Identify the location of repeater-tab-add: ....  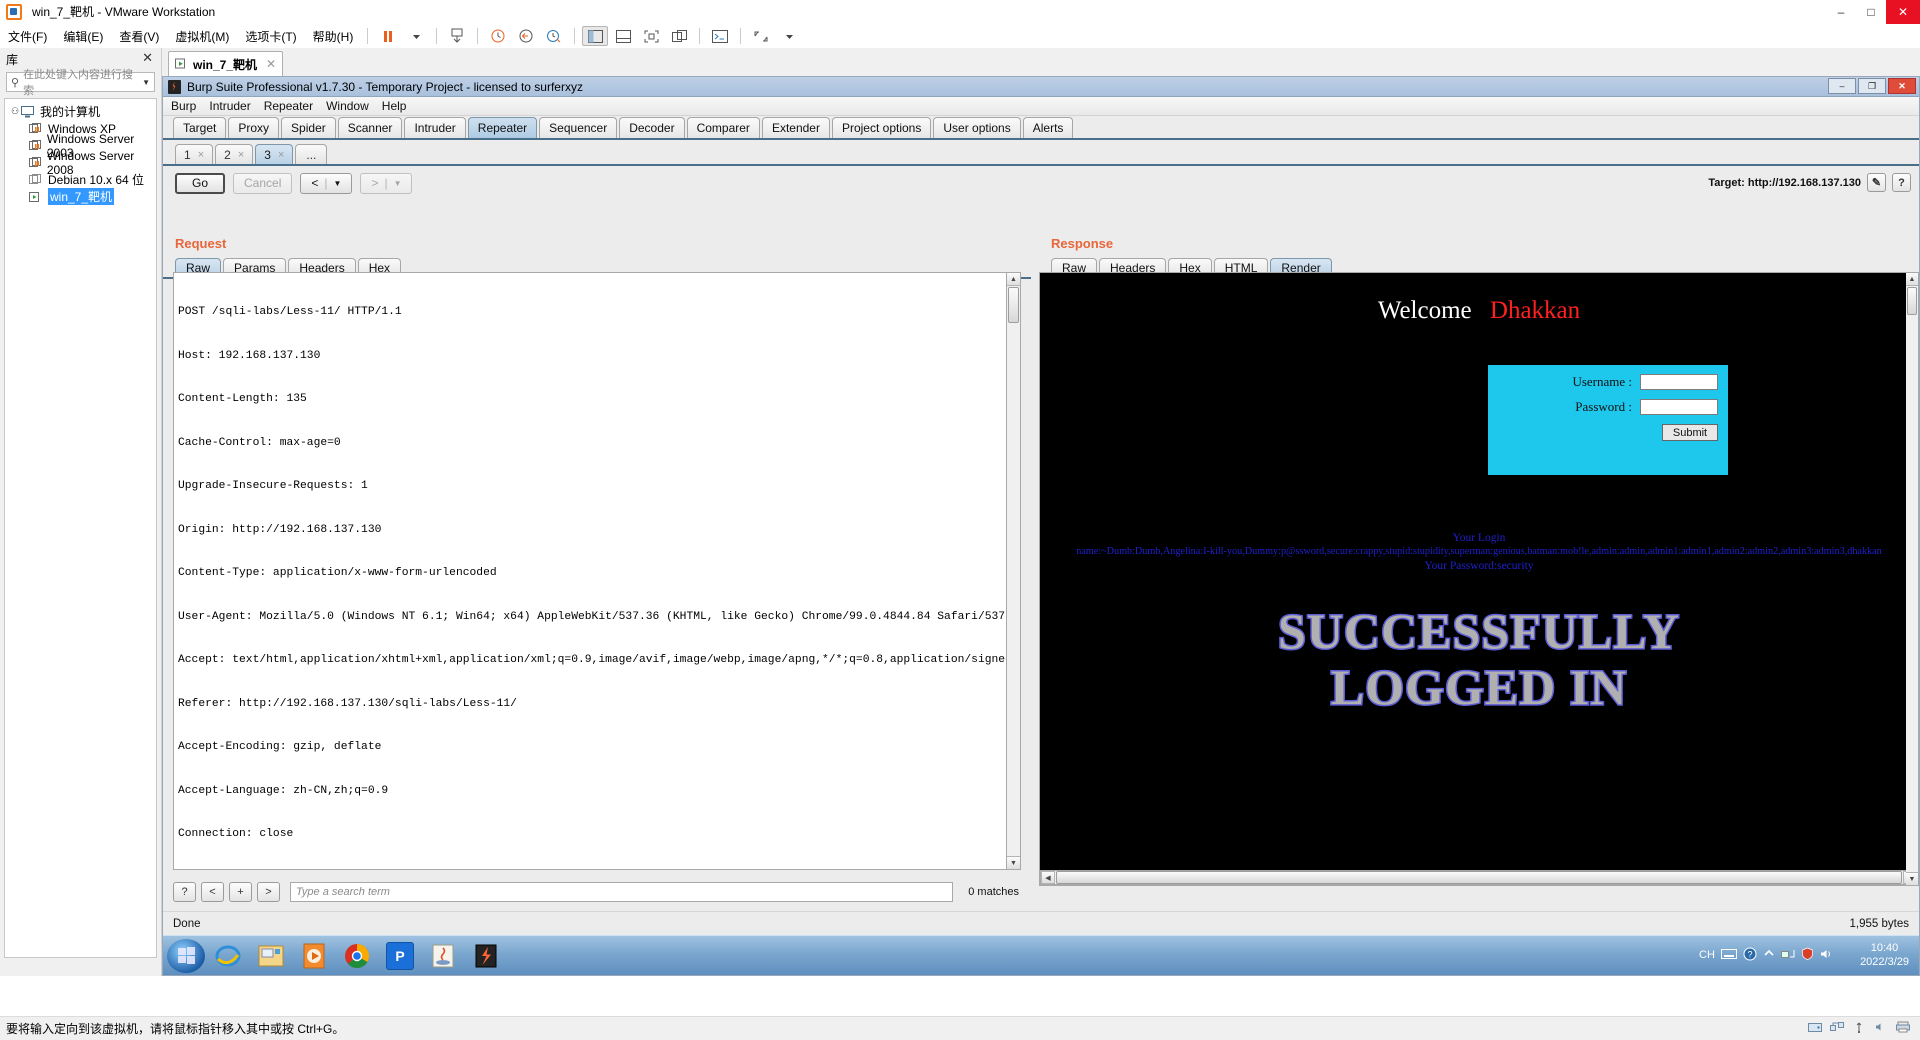
(311, 154).